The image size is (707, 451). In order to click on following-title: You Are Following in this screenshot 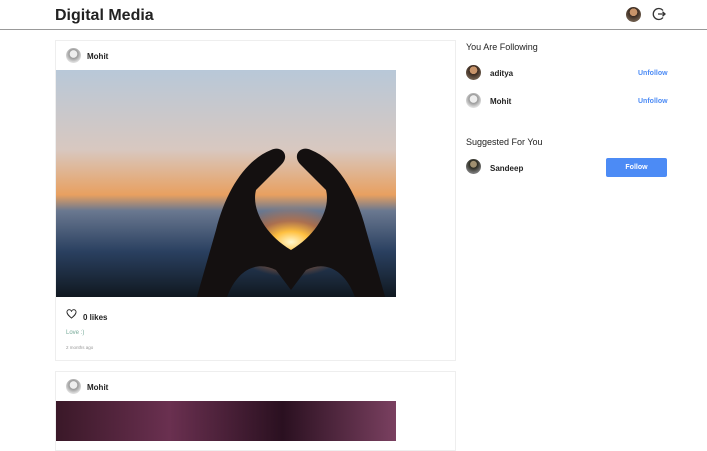, I will do `click(502, 47)`.